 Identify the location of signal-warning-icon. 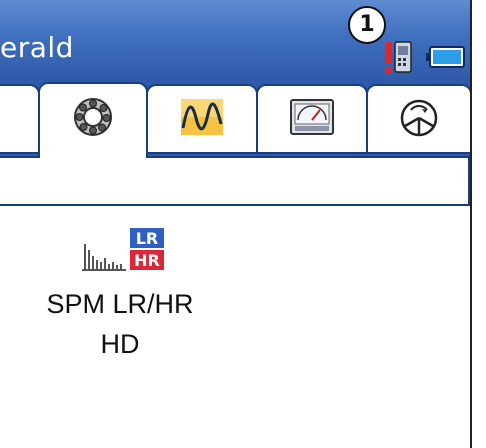
(402, 58).